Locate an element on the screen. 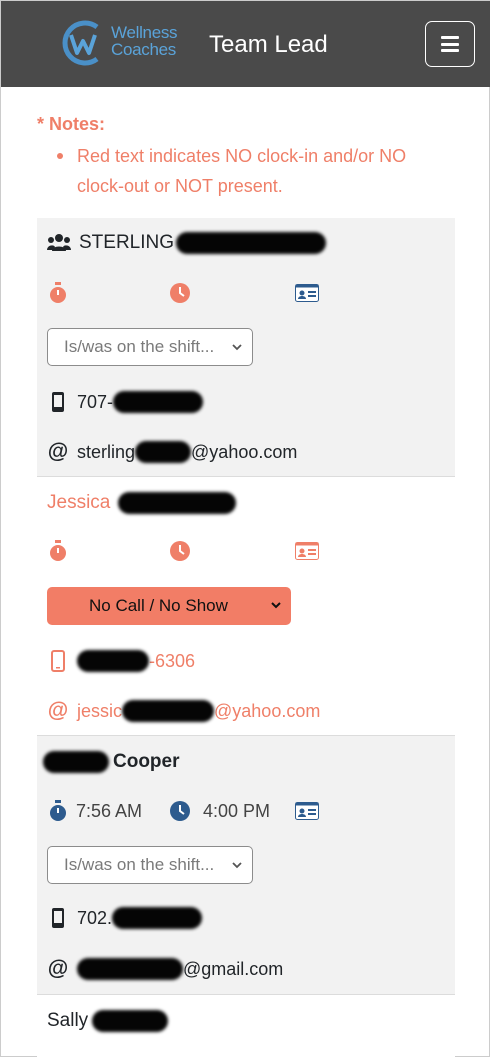 This screenshot has width=490, height=1057. clock-icons-row: 7:56 AM 4:00 PM is located at coordinates (247, 812).